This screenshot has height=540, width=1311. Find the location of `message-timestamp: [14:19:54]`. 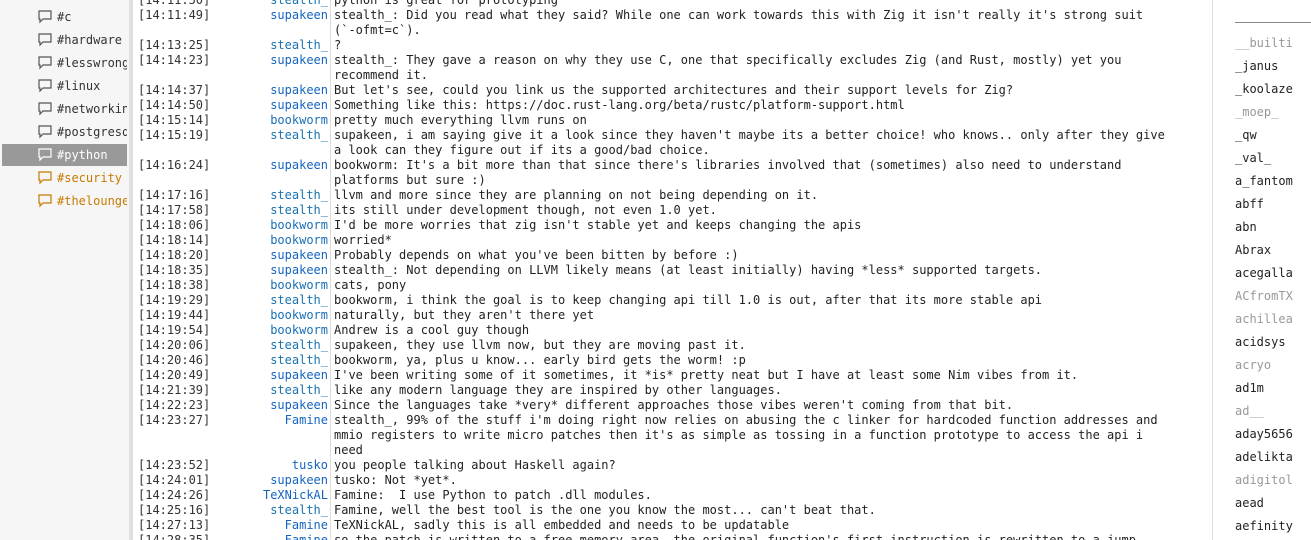

message-timestamp: [14:19:54] is located at coordinates (174, 330).